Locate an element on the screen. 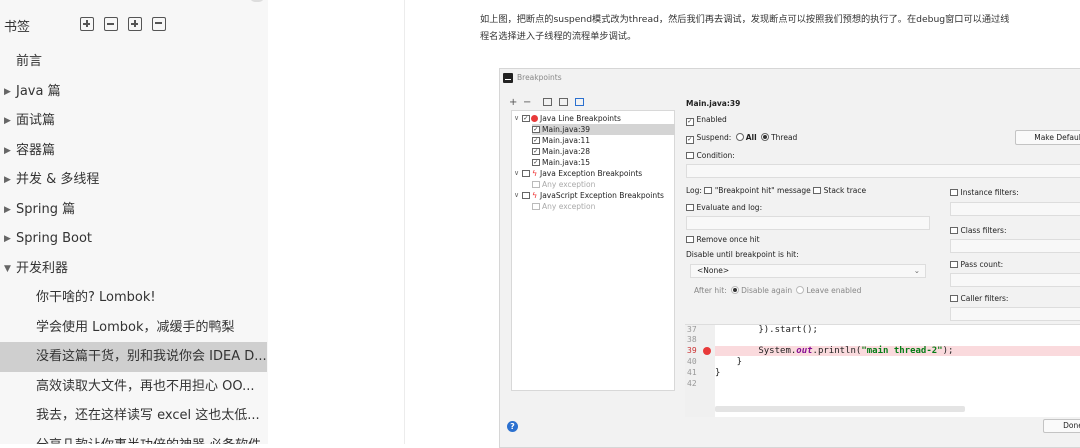 The width and height of the screenshot is (1080, 448). radio-all is located at coordinates (739, 137).